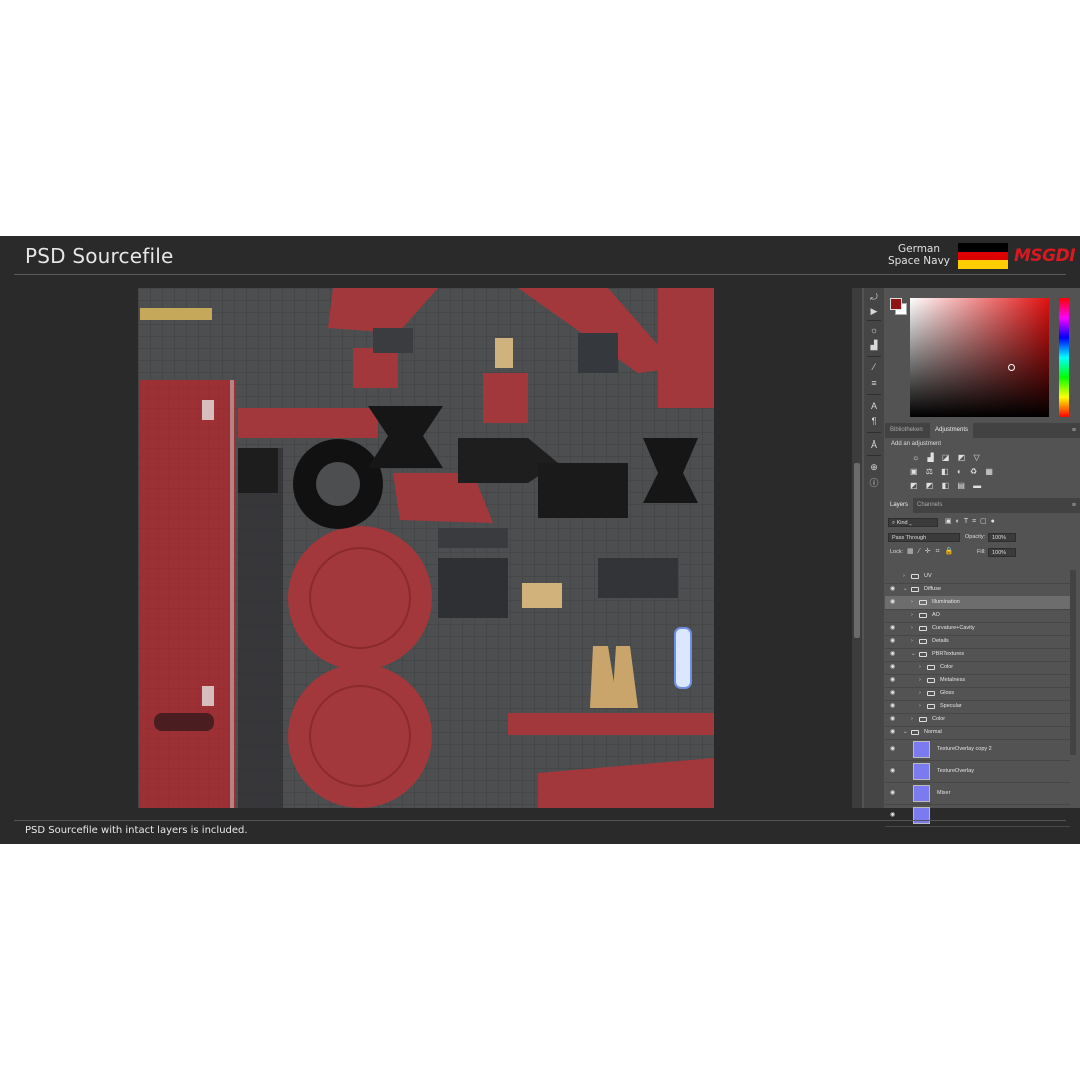 The height and width of the screenshot is (1080, 1080). What do you see at coordinates (977, 750) in the screenshot?
I see `layer-row: ◉ TextureOverlay copy 2` at bounding box center [977, 750].